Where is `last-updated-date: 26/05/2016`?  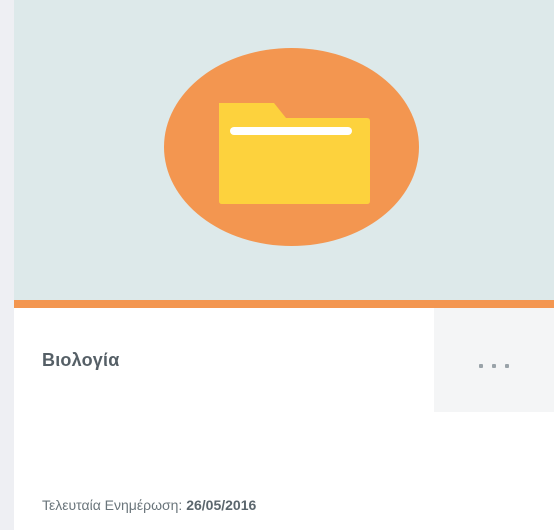 last-updated-date: 26/05/2016 is located at coordinates (221, 505).